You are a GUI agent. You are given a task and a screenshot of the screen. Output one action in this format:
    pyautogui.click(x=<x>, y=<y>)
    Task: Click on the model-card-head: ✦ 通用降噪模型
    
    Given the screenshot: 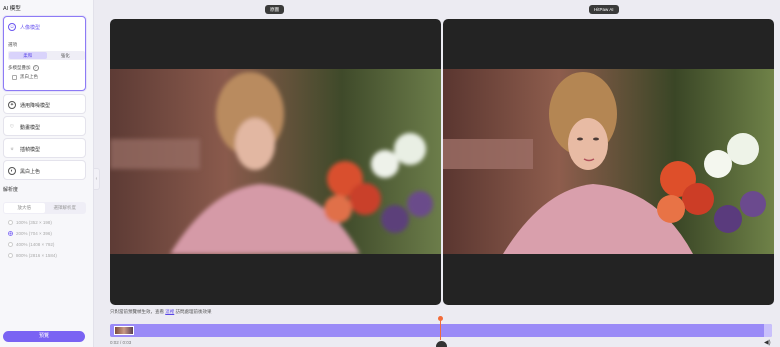 What is the action you would take?
    pyautogui.click(x=29, y=105)
    